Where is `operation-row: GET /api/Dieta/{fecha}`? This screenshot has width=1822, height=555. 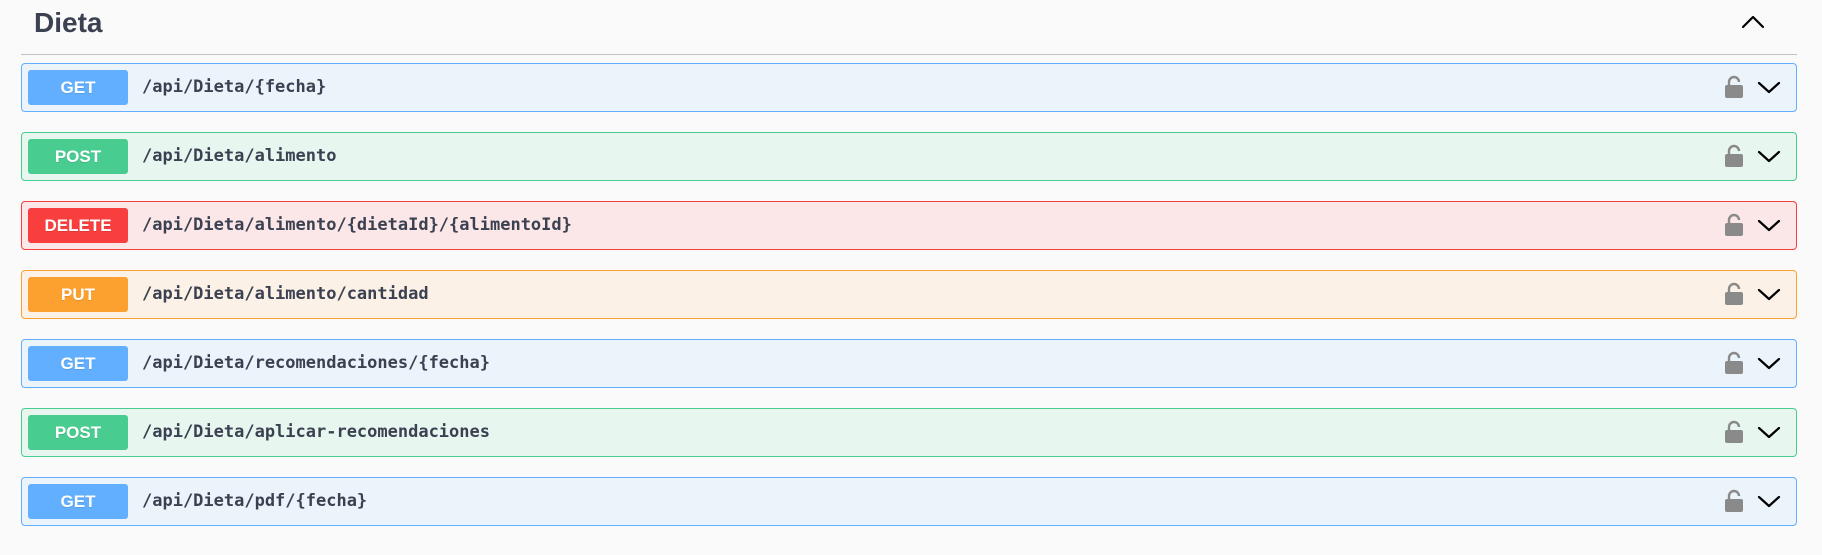 operation-row: GET /api/Dieta/{fecha} is located at coordinates (909, 87).